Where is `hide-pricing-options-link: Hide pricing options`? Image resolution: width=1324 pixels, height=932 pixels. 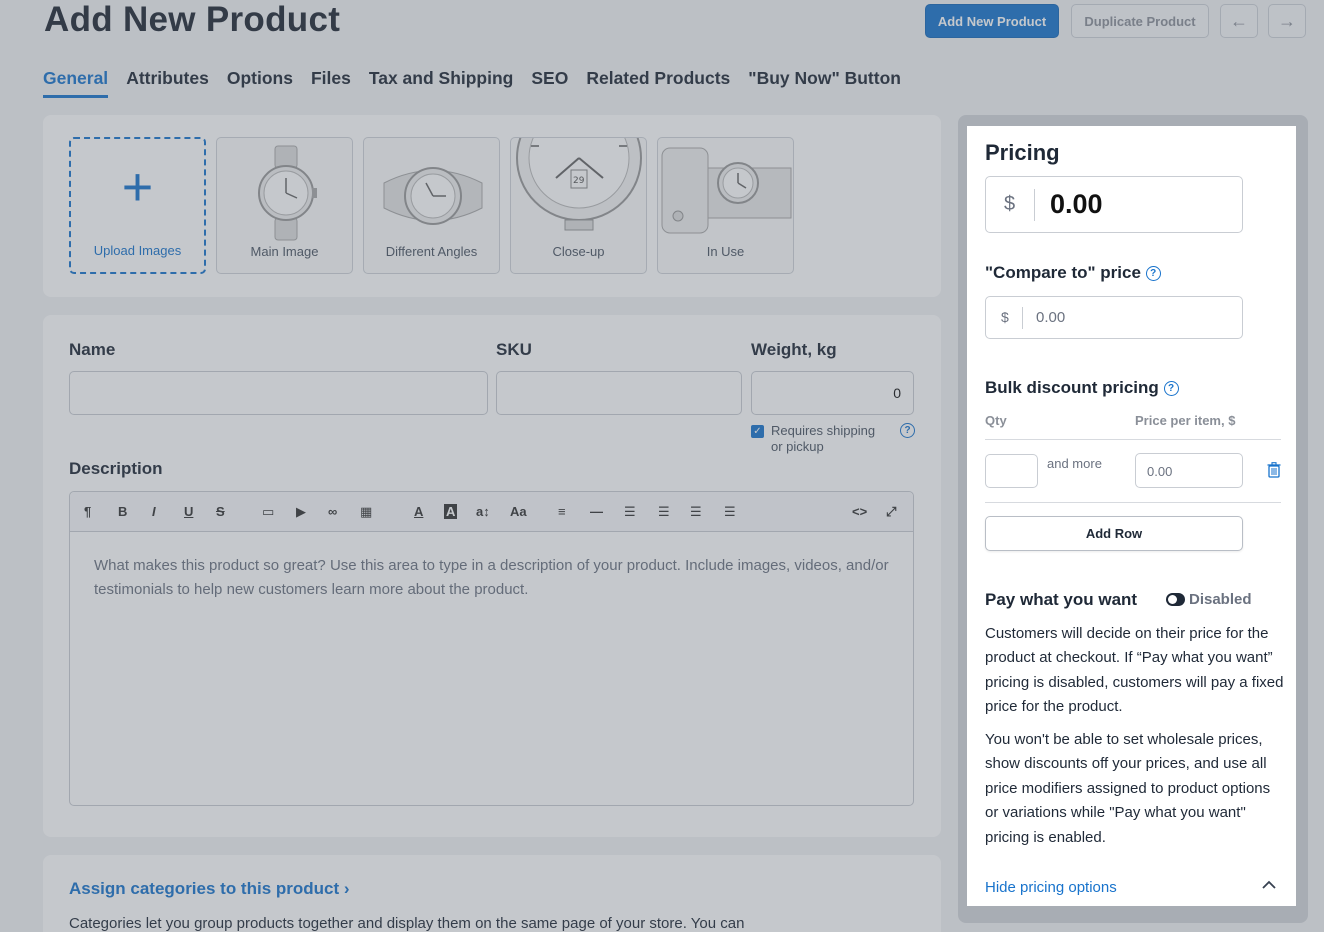 hide-pricing-options-link: Hide pricing options is located at coordinates (1051, 887).